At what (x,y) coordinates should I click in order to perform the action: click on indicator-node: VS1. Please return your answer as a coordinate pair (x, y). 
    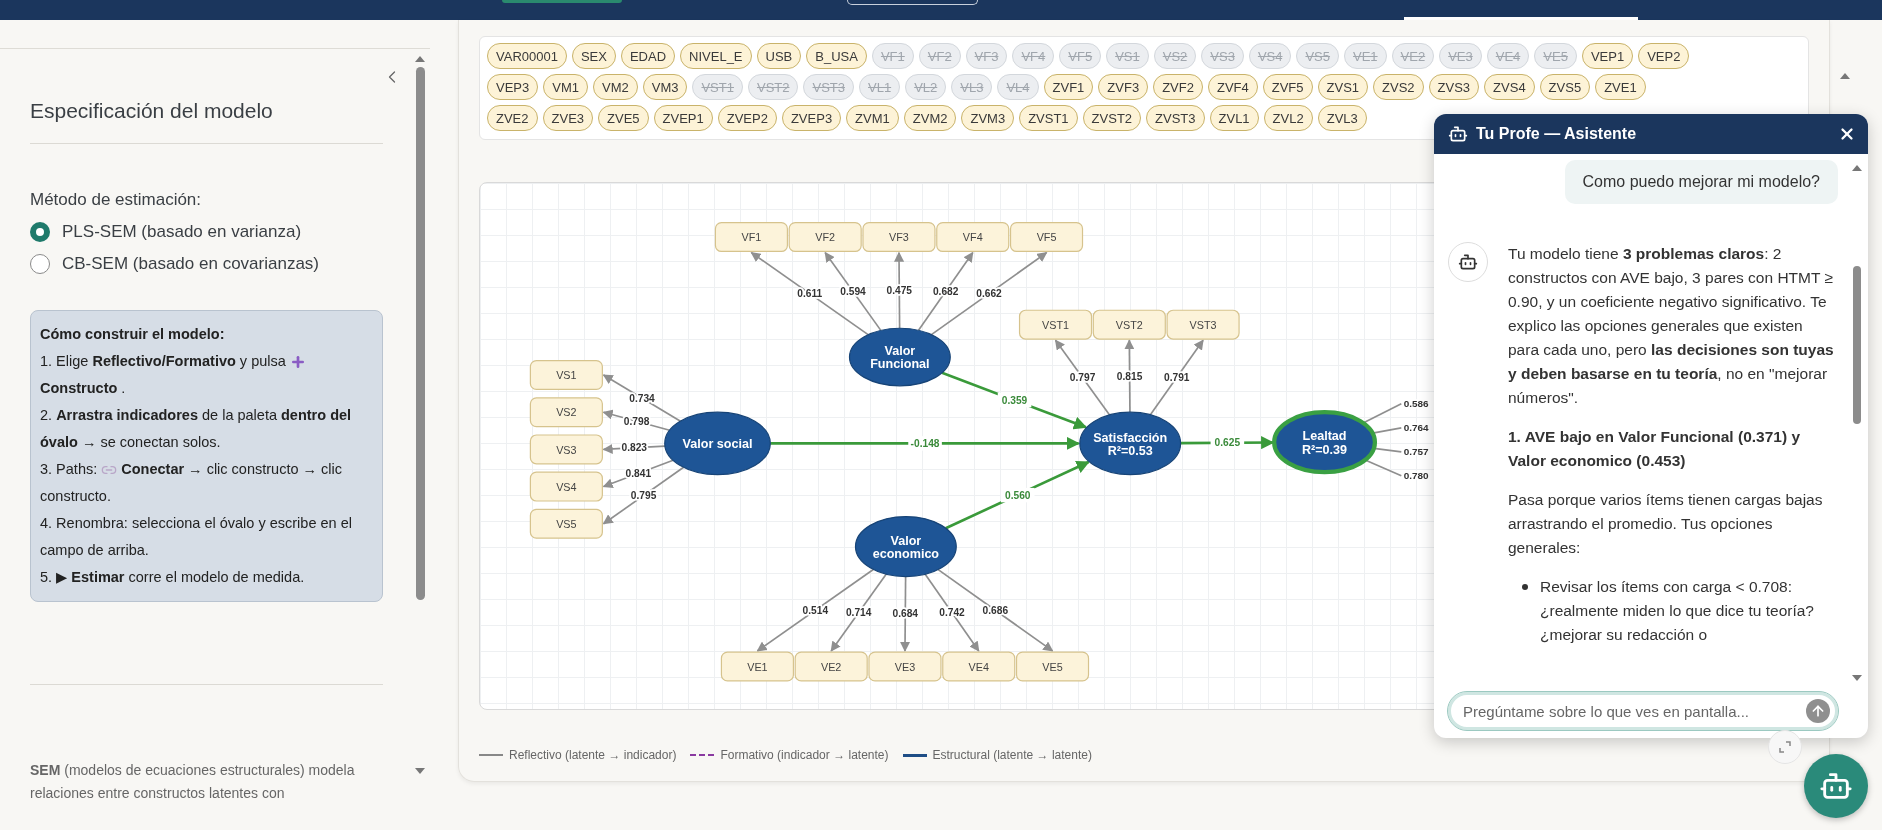
    Looking at the image, I should click on (566, 375).